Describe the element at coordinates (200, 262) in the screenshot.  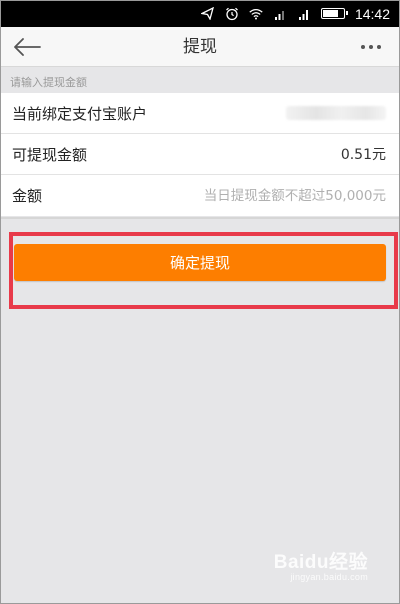
I see `confirm-withdraw-button: 确定提现` at that location.